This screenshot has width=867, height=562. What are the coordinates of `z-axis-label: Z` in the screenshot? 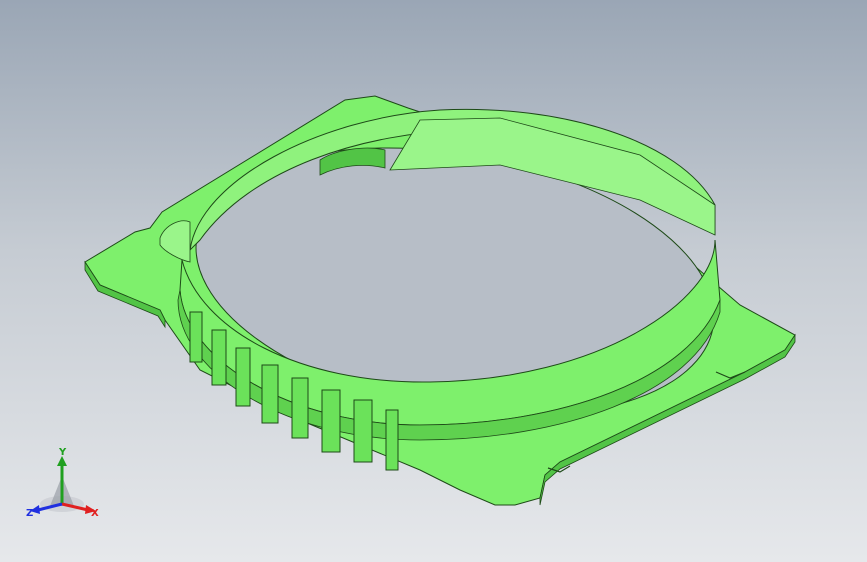 It's located at (29, 513).